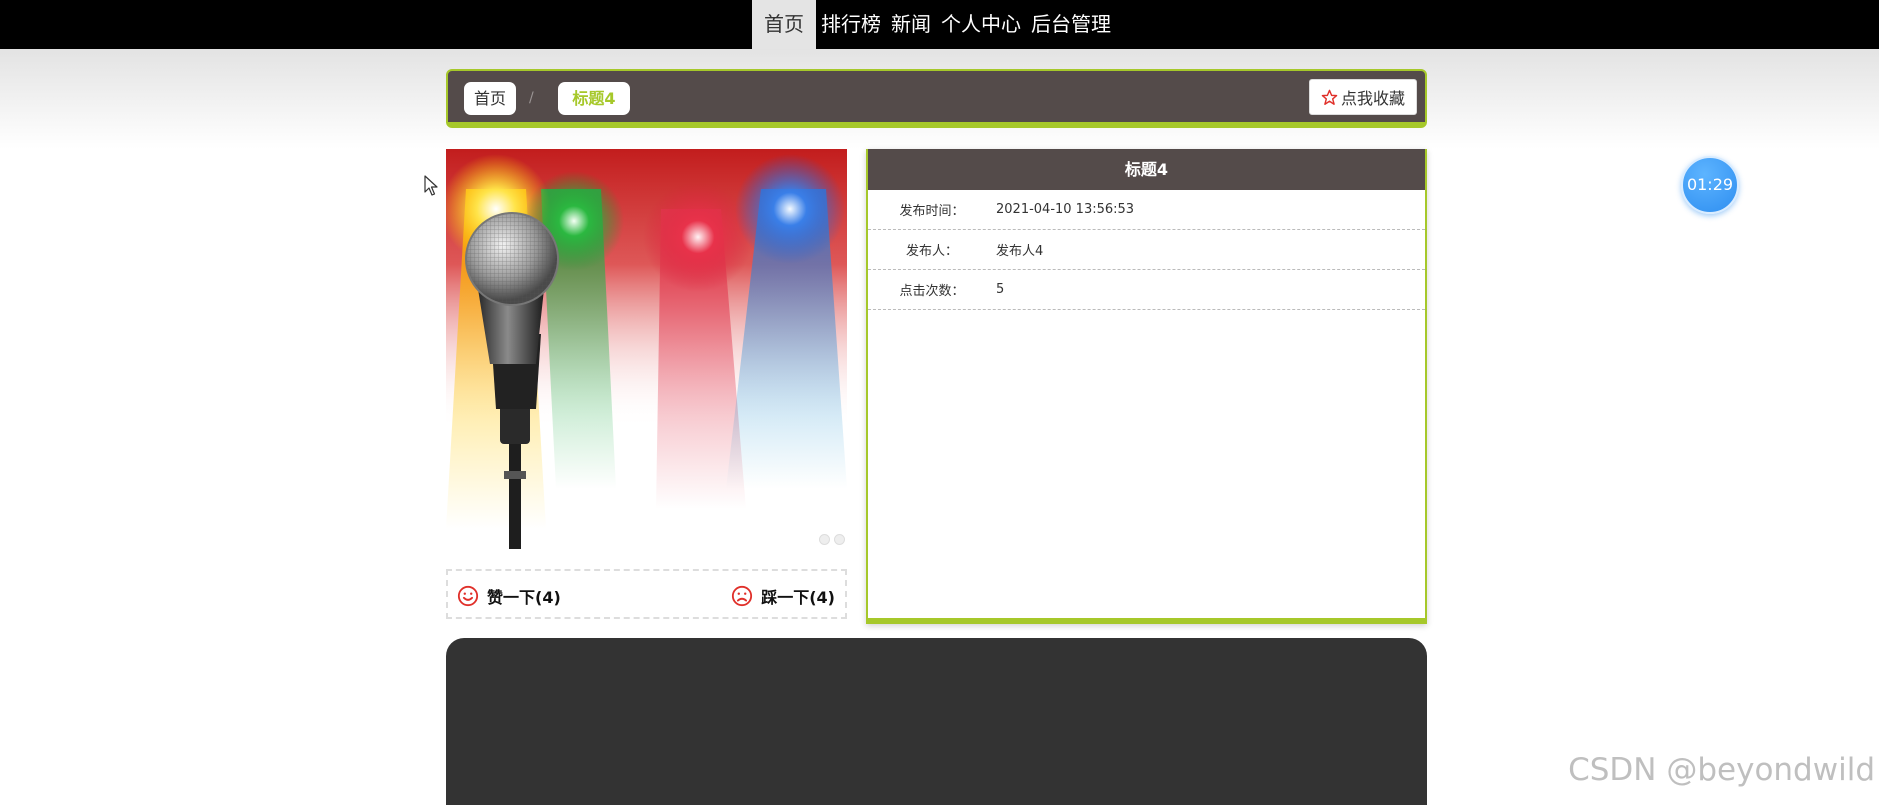  I want to click on detail-label: 发布时间：, so click(932, 211).